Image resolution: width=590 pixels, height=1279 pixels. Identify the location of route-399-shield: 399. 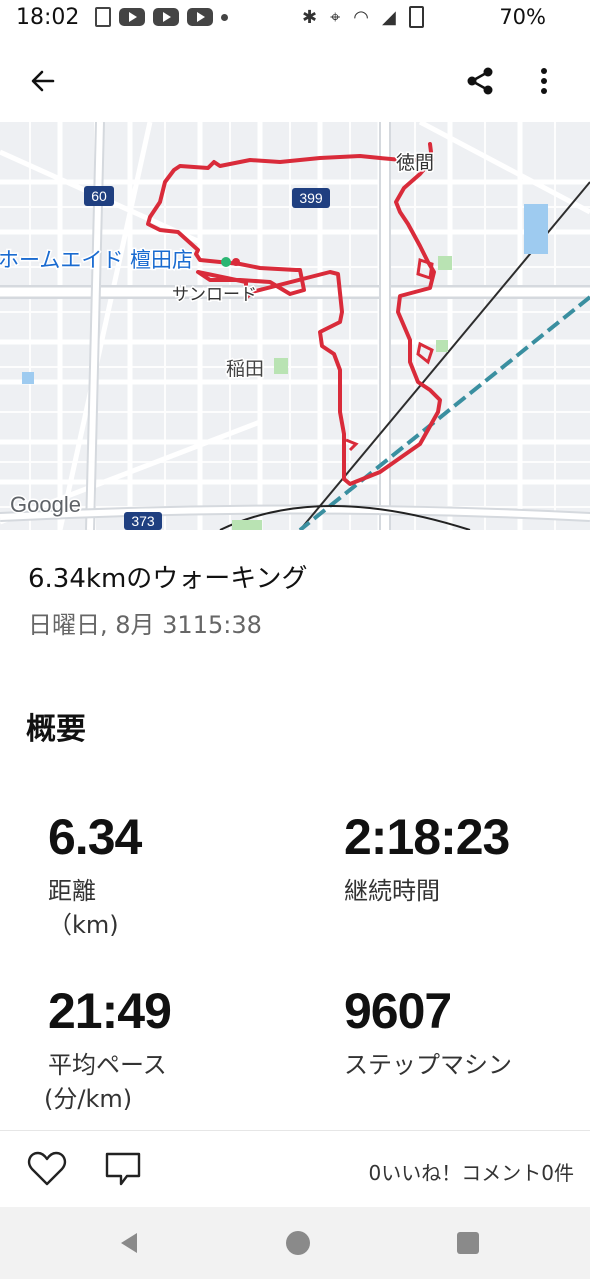
(311, 198).